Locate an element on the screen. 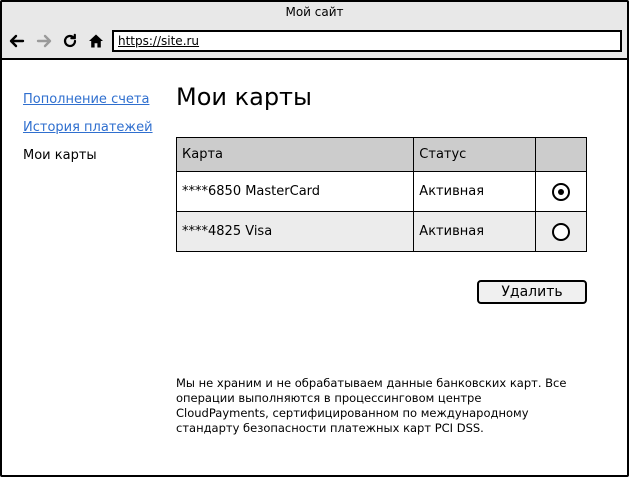 This screenshot has height=477, width=629. browser-toolbar: https://site.ru is located at coordinates (314, 42).